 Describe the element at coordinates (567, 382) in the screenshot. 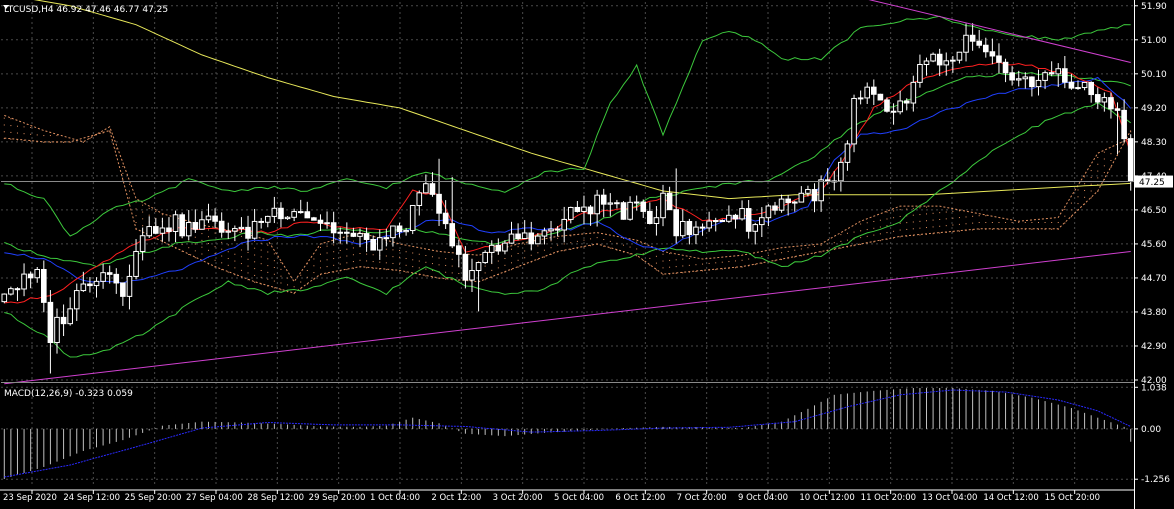

I see `panel-divider` at that location.